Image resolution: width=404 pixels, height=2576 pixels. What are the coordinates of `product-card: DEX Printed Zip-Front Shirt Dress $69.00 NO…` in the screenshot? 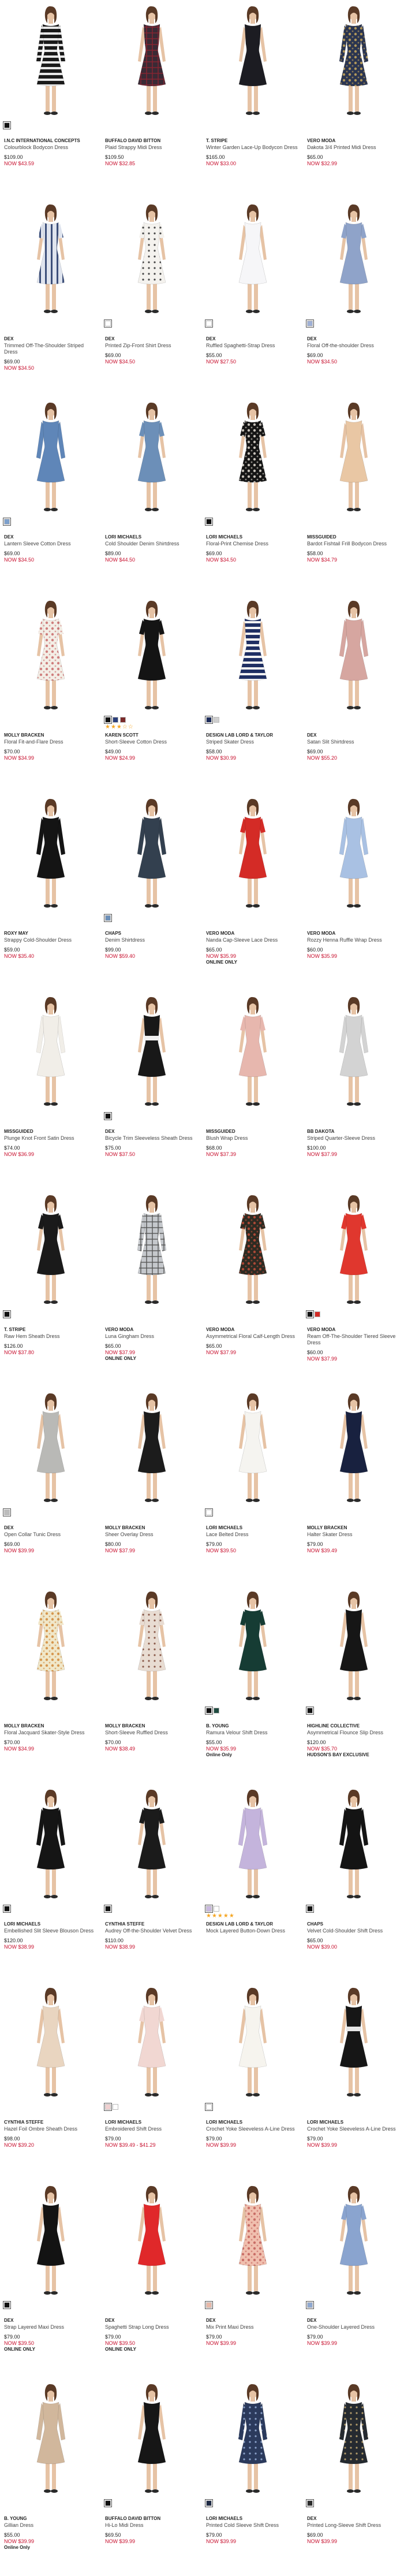 It's located at (151, 297).